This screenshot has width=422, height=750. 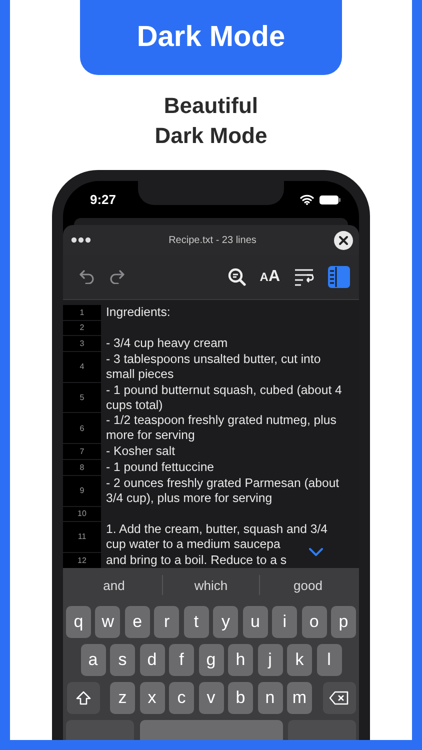 What do you see at coordinates (343, 622) in the screenshot?
I see `keyboard-key: p` at bounding box center [343, 622].